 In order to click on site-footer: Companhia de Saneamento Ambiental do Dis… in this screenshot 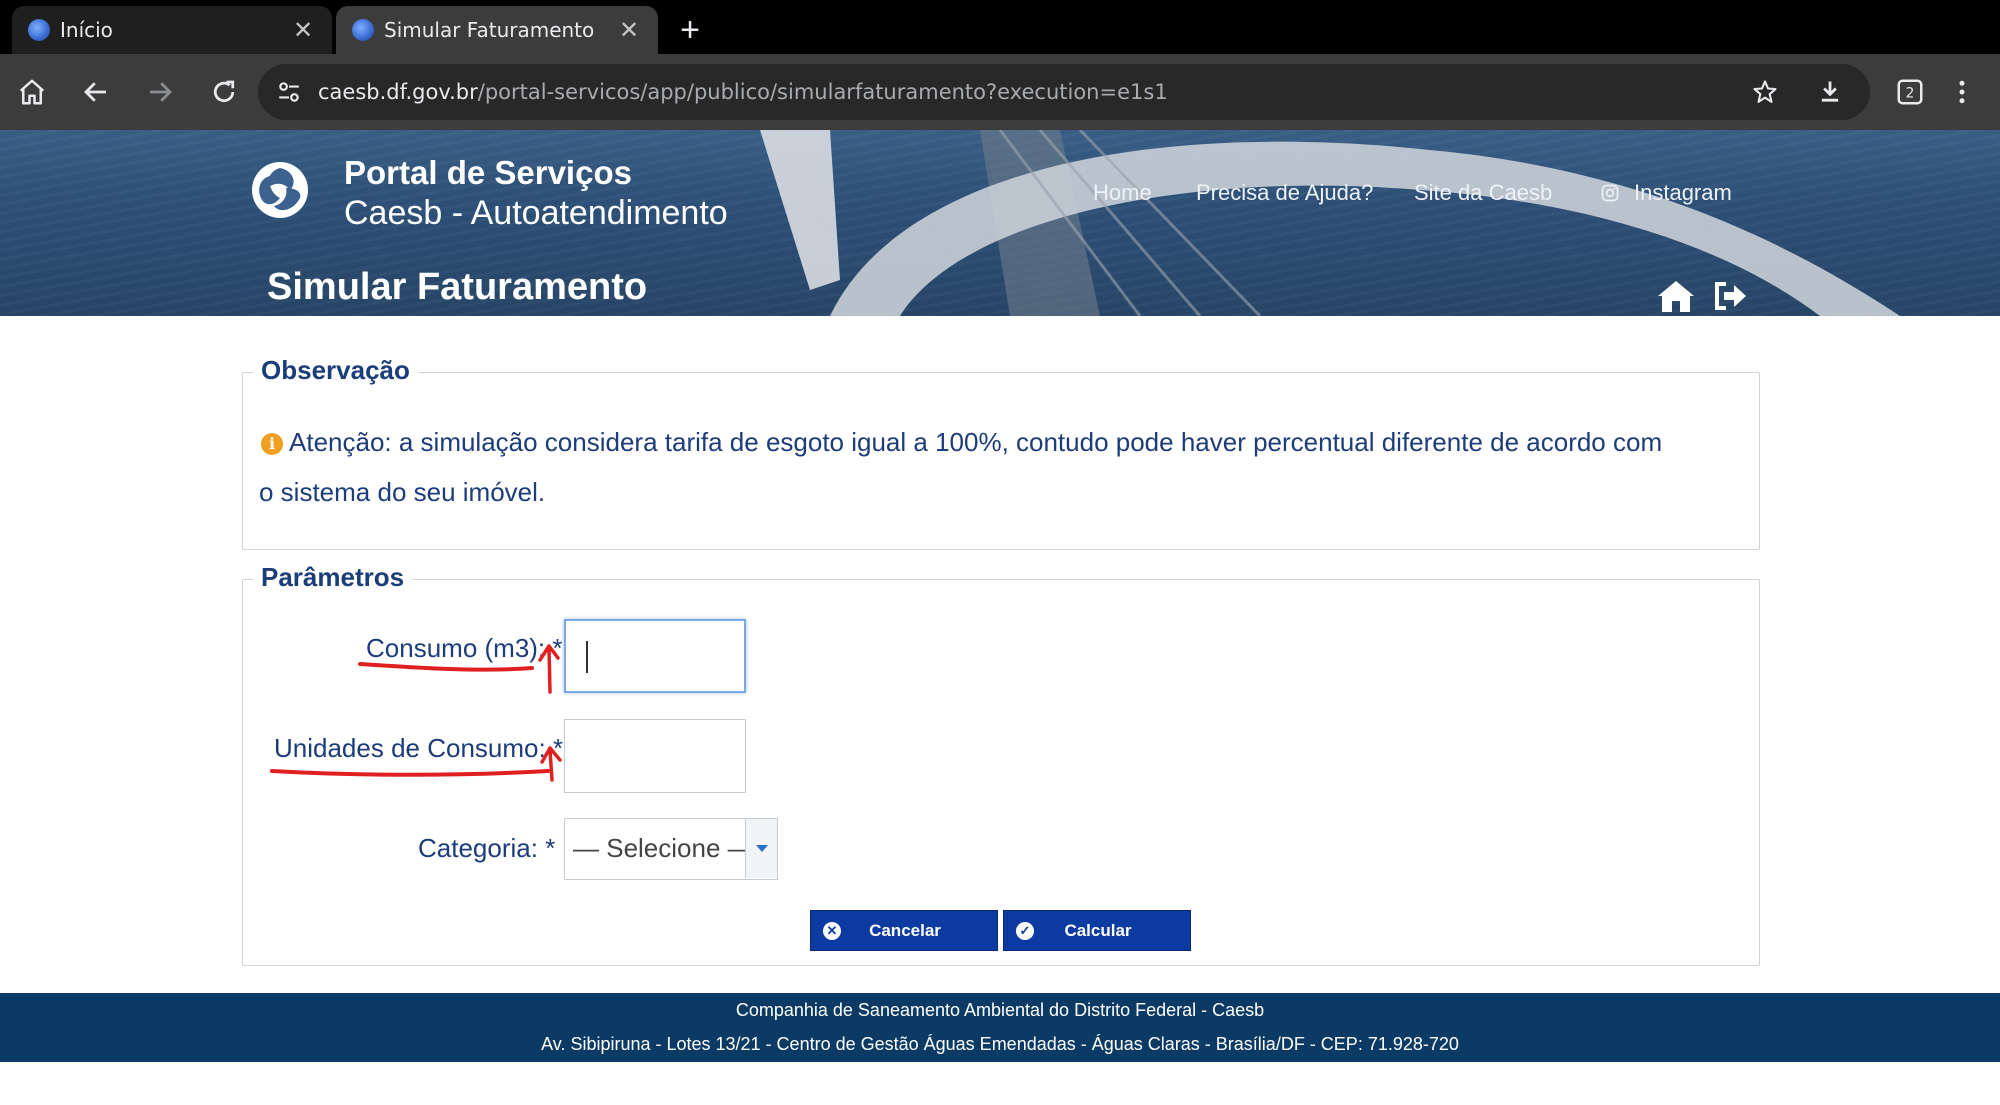, I will do `click(1000, 1027)`.